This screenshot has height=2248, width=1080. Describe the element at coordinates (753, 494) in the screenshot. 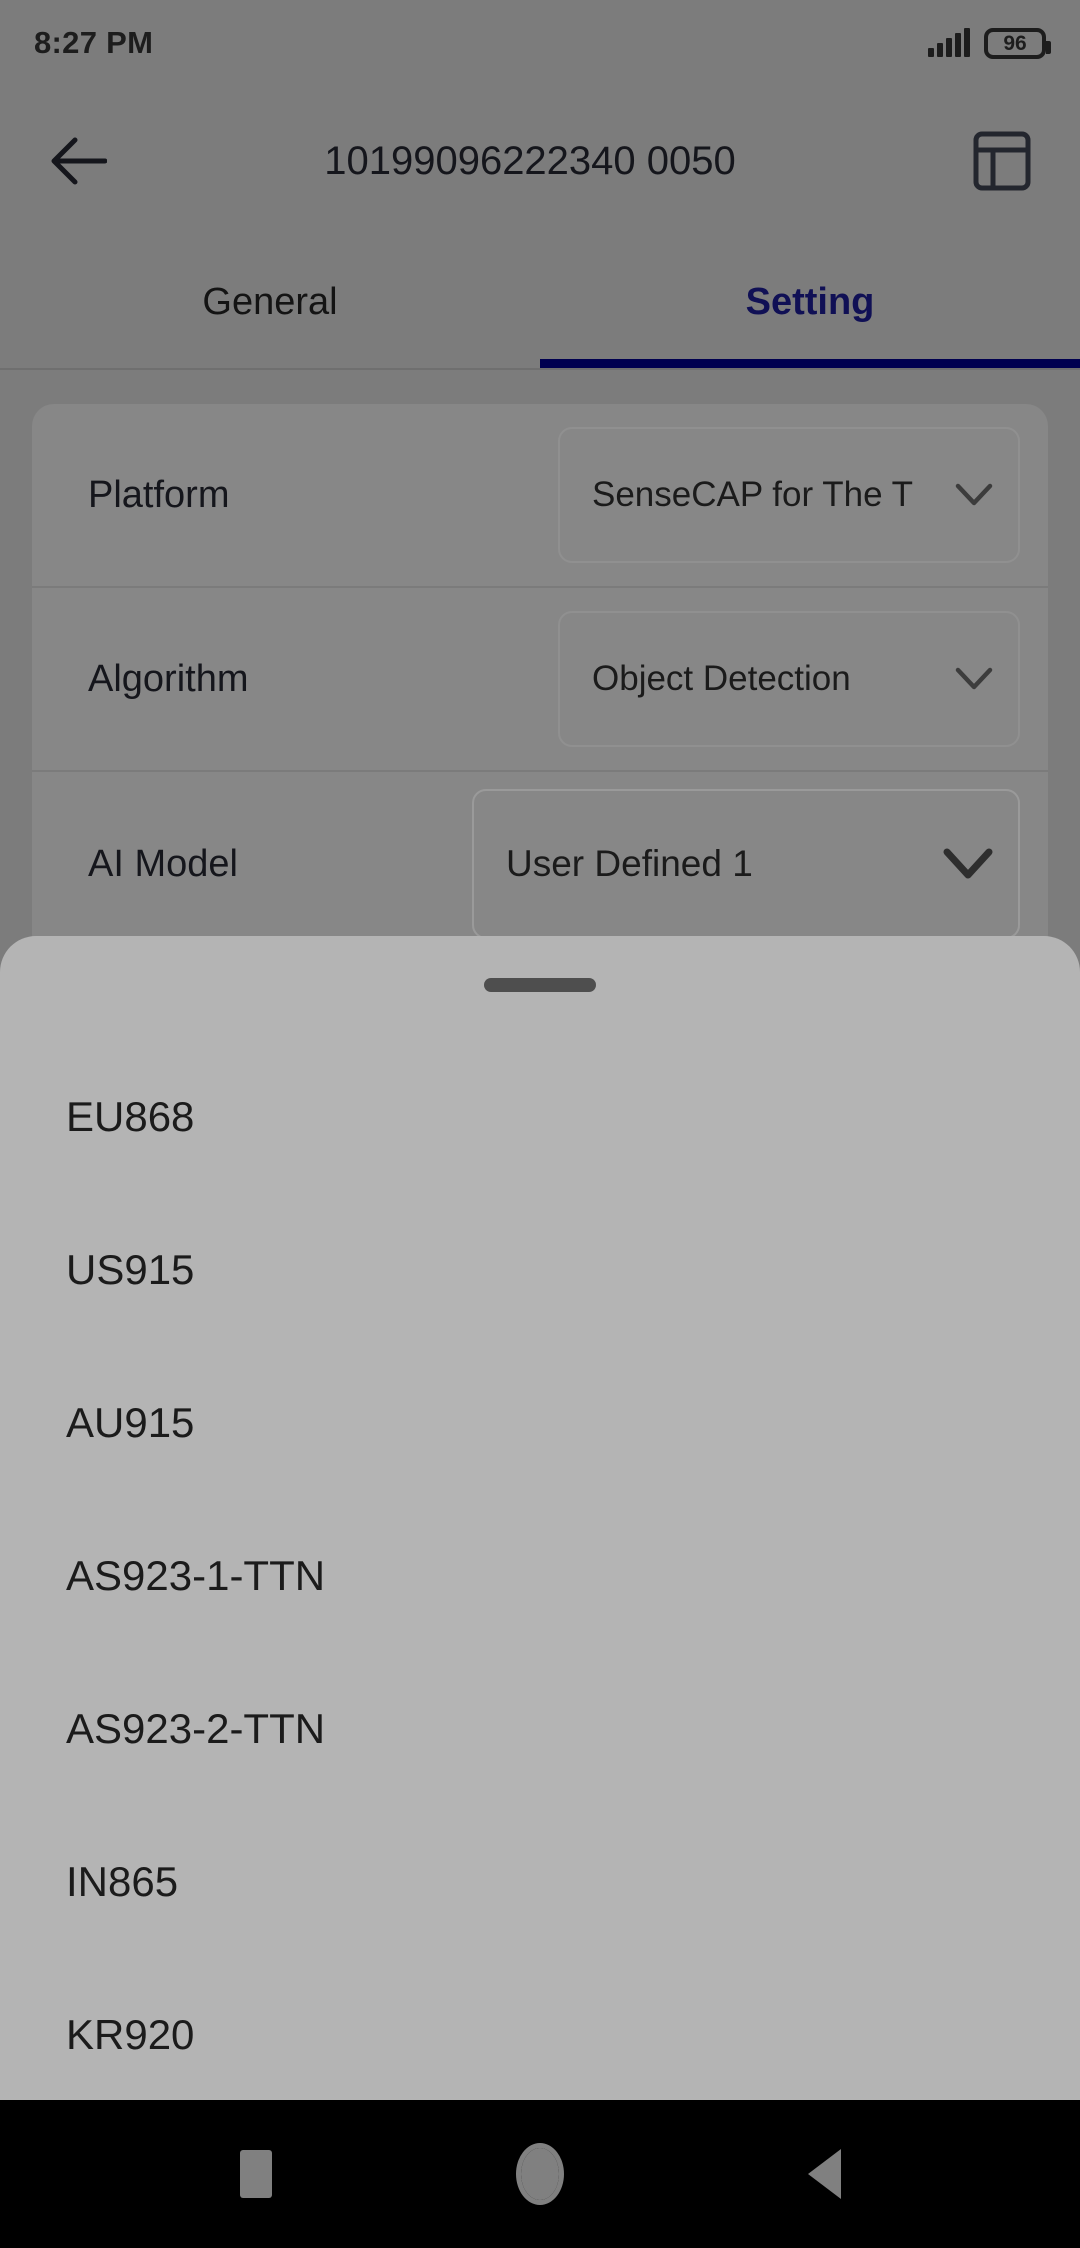

I see `platform-dropdown-value: SenseCAP for The T` at that location.